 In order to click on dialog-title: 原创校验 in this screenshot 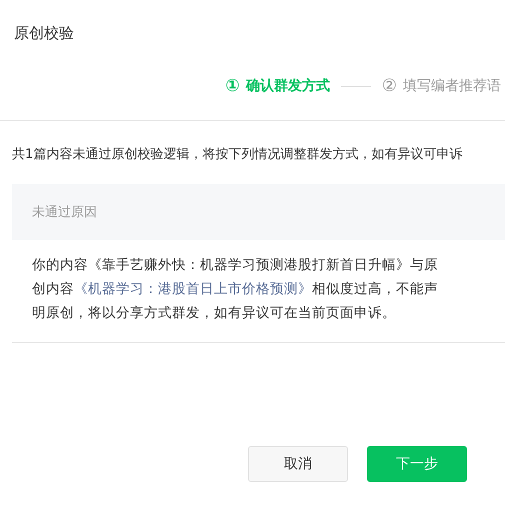, I will do `click(44, 33)`.